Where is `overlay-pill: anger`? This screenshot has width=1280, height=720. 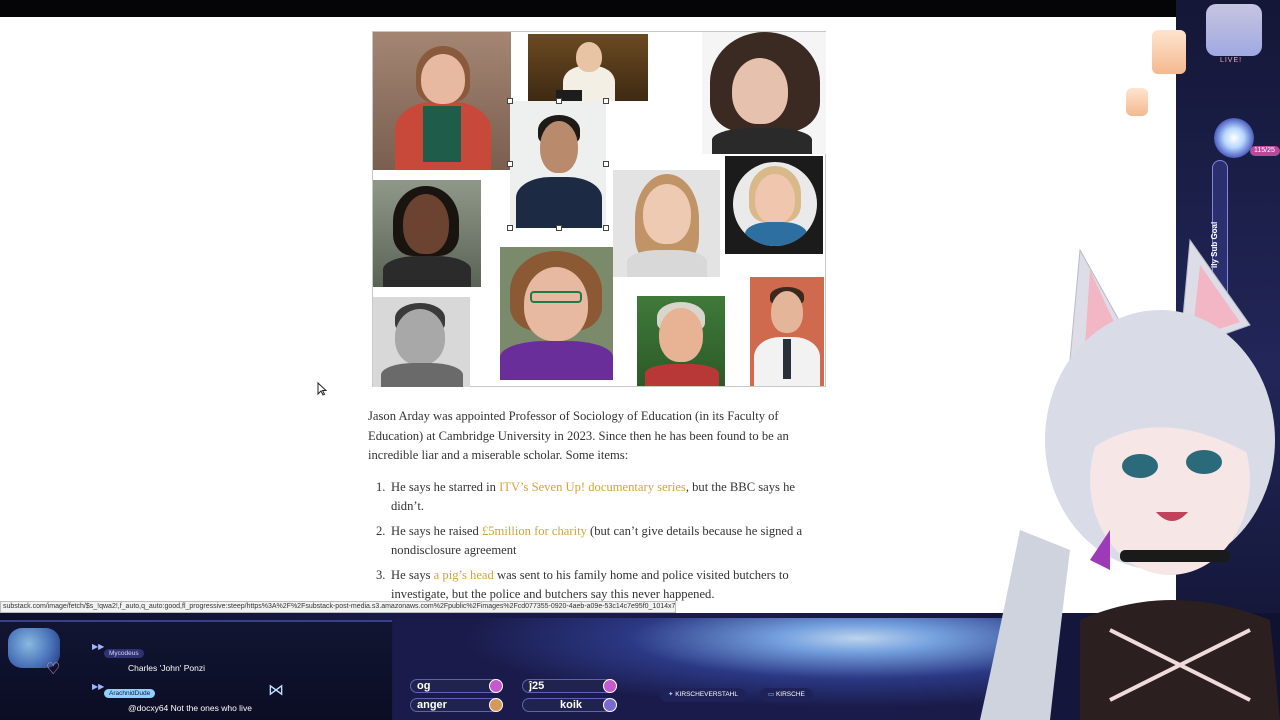
overlay-pill: anger is located at coordinates (456, 705).